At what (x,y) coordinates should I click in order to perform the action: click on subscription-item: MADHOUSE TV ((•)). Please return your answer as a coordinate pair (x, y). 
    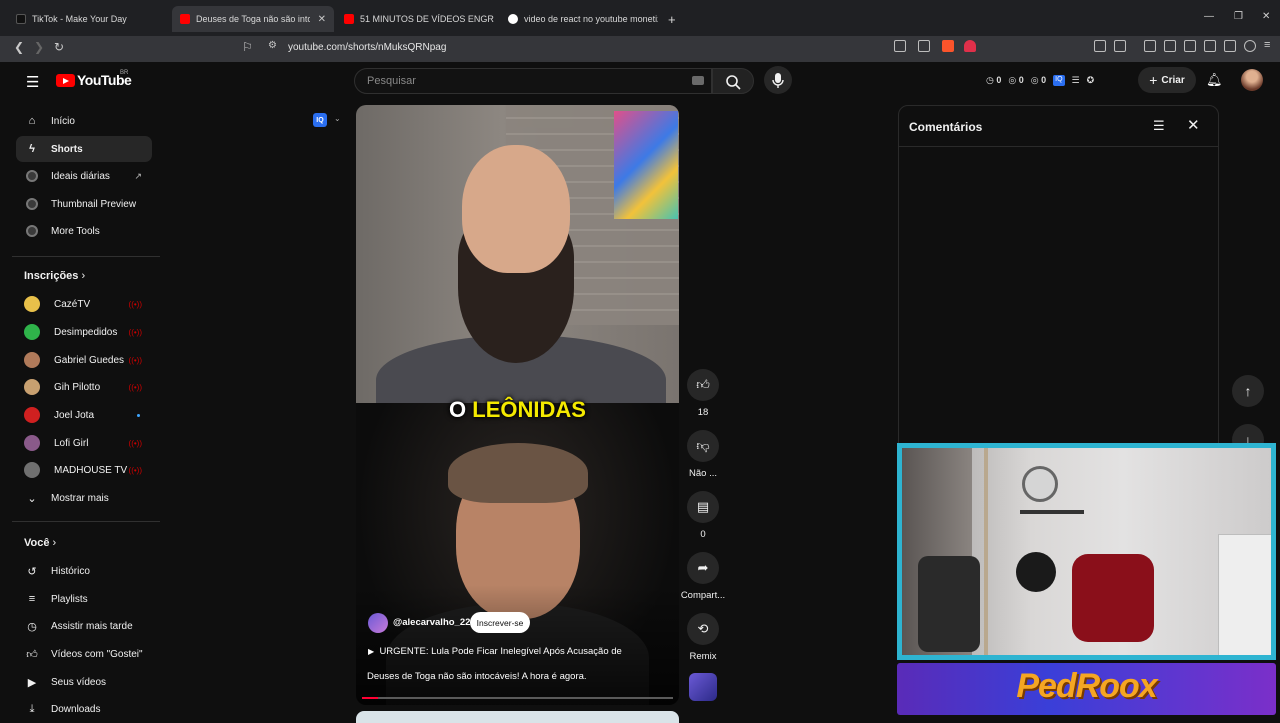
    Looking at the image, I should click on (84, 470).